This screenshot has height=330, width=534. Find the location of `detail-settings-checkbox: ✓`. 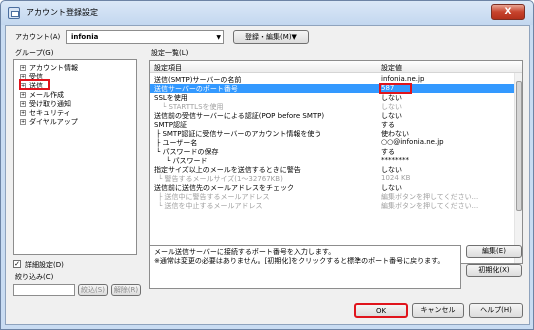

detail-settings-checkbox: ✓ is located at coordinates (17, 264).